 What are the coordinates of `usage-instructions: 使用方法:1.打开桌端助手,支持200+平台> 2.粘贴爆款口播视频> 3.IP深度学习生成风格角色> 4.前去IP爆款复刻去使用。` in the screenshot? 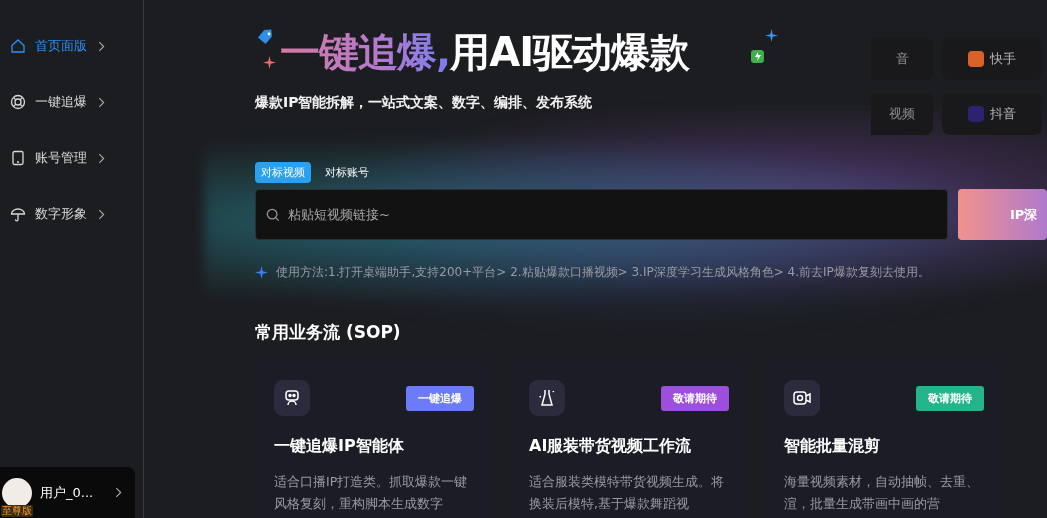 It's located at (603, 272).